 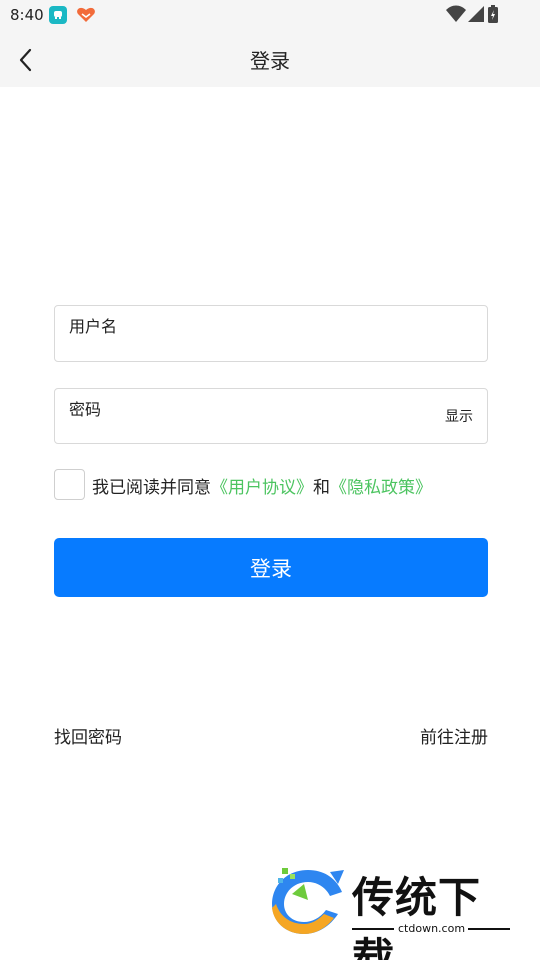 I want to click on agreement-text: 我已阅读并同意《用户协议》和《隐私政策》, so click(x=262, y=485).